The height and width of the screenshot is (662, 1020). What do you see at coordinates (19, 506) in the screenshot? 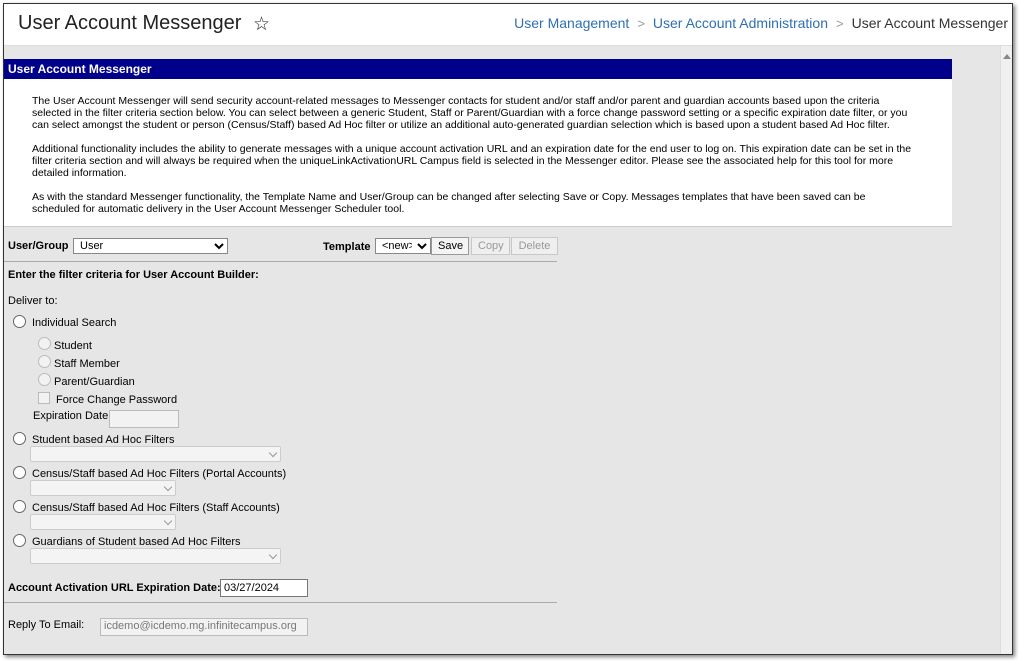
I see `census-staff-radio` at bounding box center [19, 506].